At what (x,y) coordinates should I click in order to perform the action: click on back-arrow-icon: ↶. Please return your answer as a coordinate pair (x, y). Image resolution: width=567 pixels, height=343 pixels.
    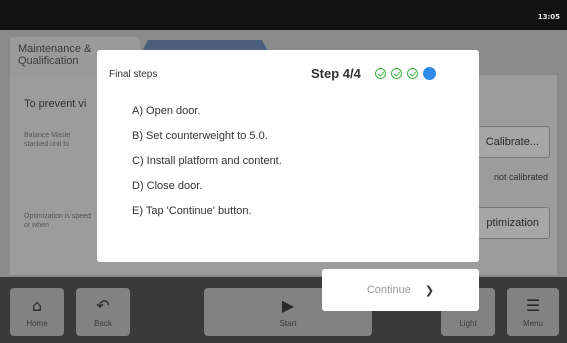
    Looking at the image, I should click on (103, 305).